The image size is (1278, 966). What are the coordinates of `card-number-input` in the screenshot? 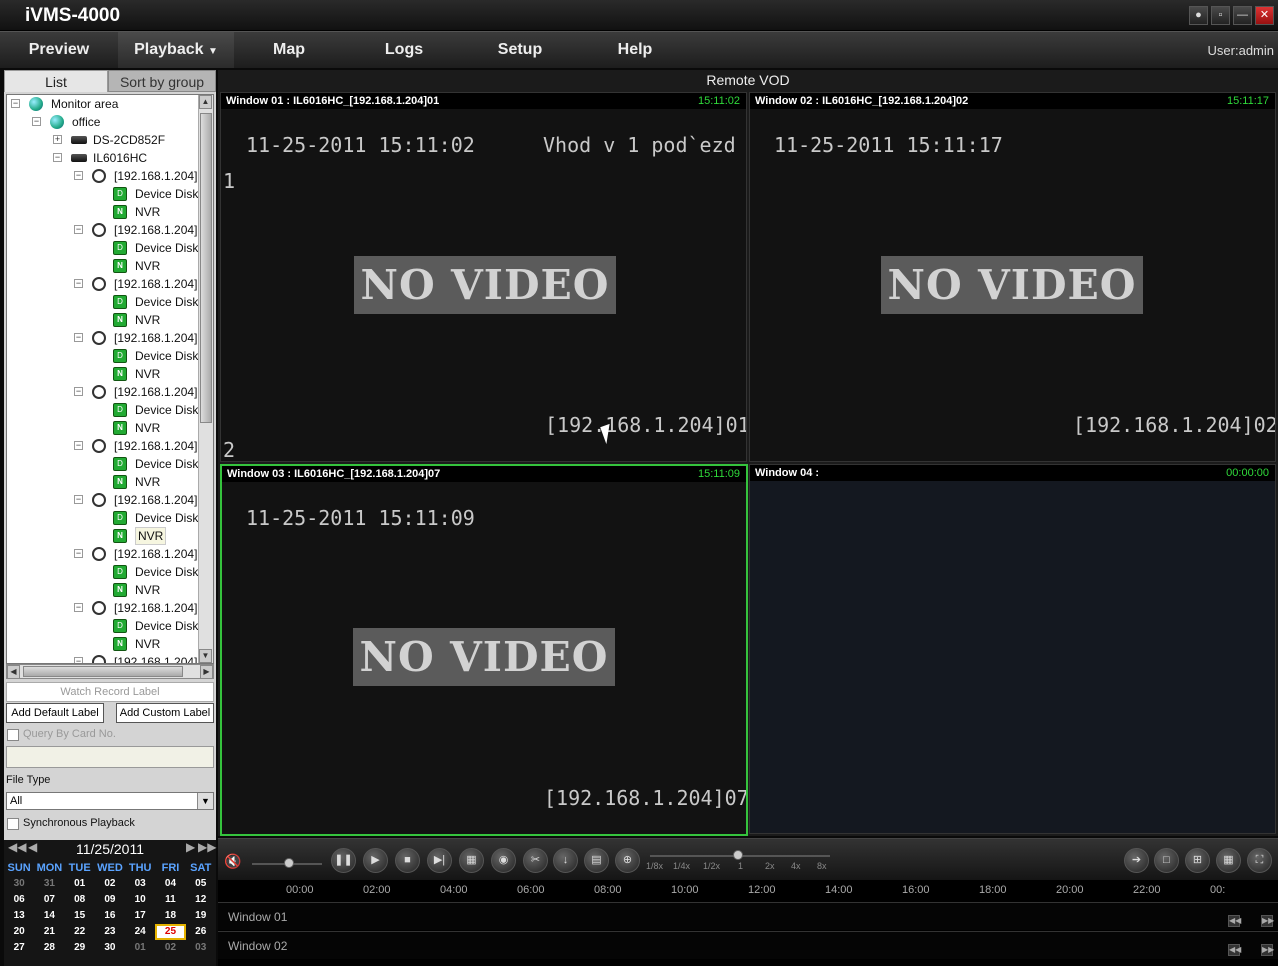 It's located at (110, 757).